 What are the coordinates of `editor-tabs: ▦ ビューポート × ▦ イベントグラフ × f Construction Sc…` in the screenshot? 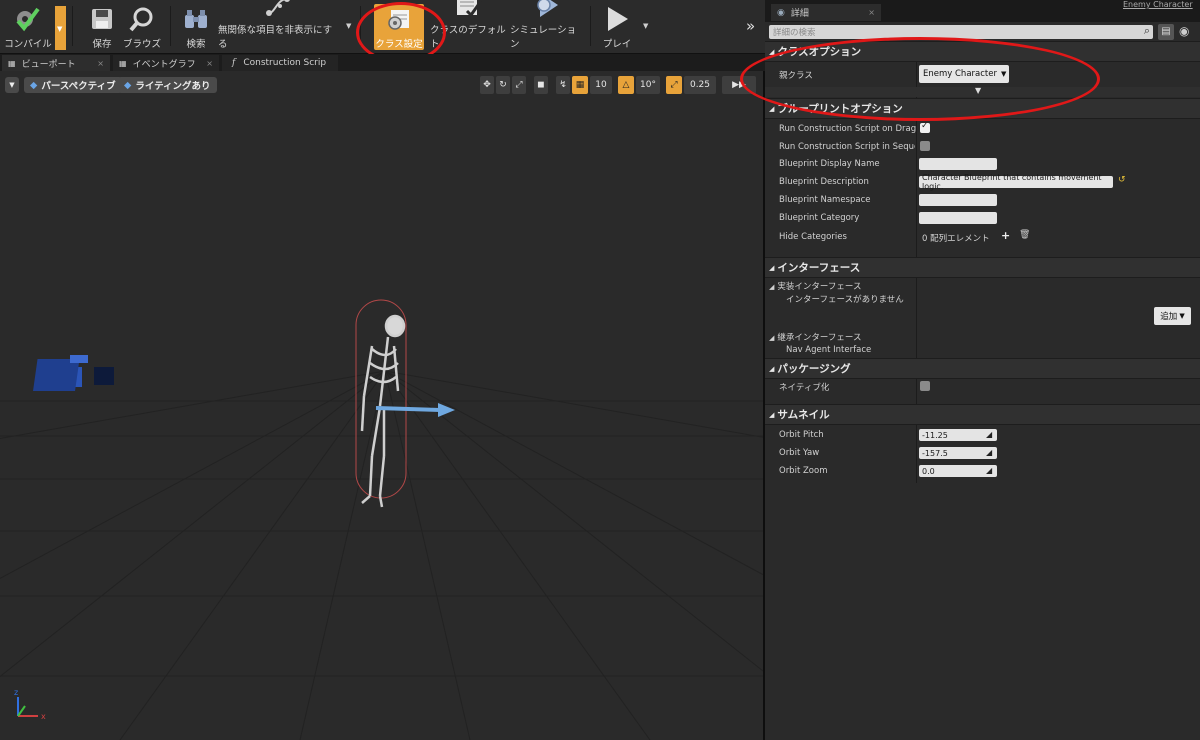 It's located at (382, 62).